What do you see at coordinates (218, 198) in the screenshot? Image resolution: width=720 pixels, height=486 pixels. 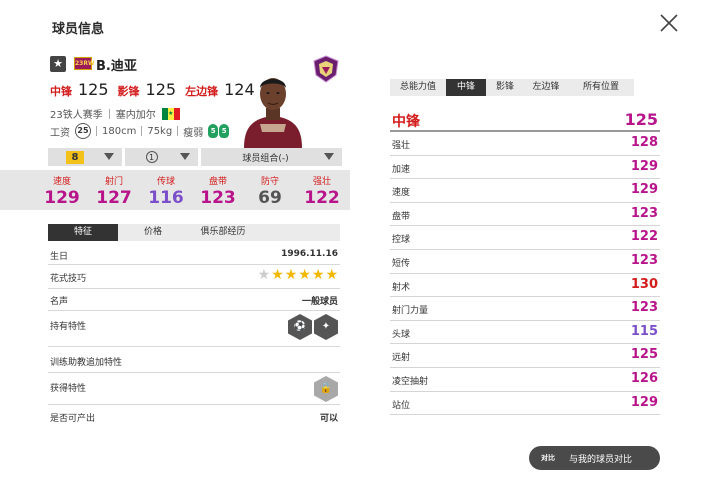 I see `stat-value: 123` at bounding box center [218, 198].